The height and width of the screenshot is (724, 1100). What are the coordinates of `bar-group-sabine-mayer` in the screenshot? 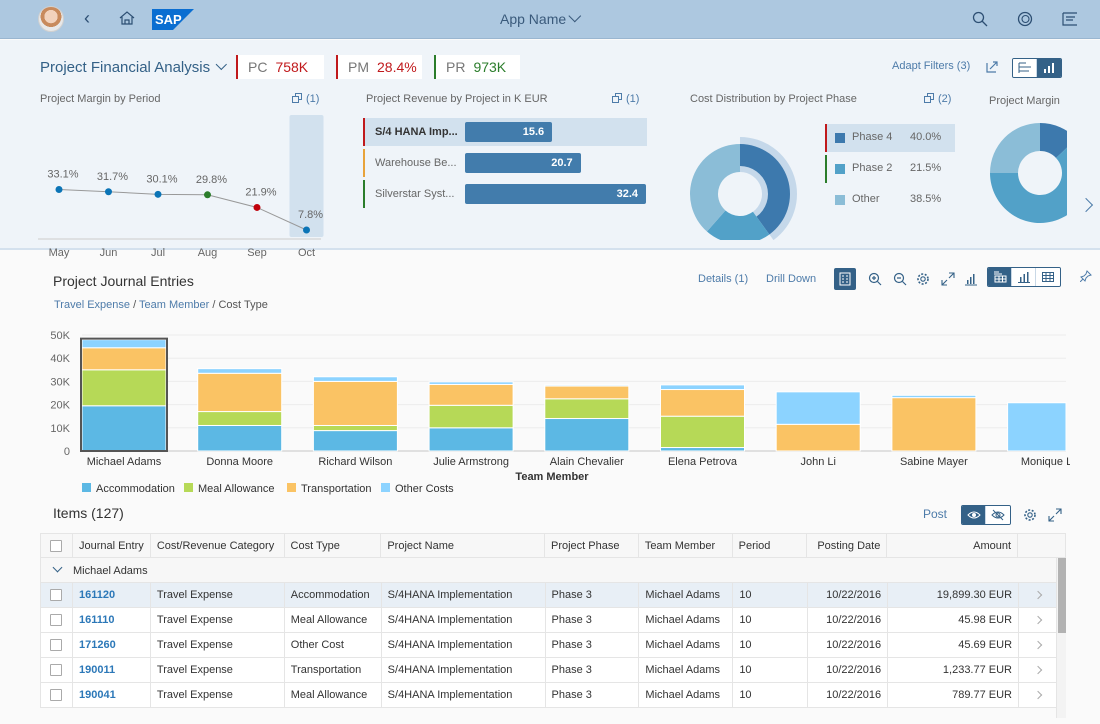 It's located at (934, 423).